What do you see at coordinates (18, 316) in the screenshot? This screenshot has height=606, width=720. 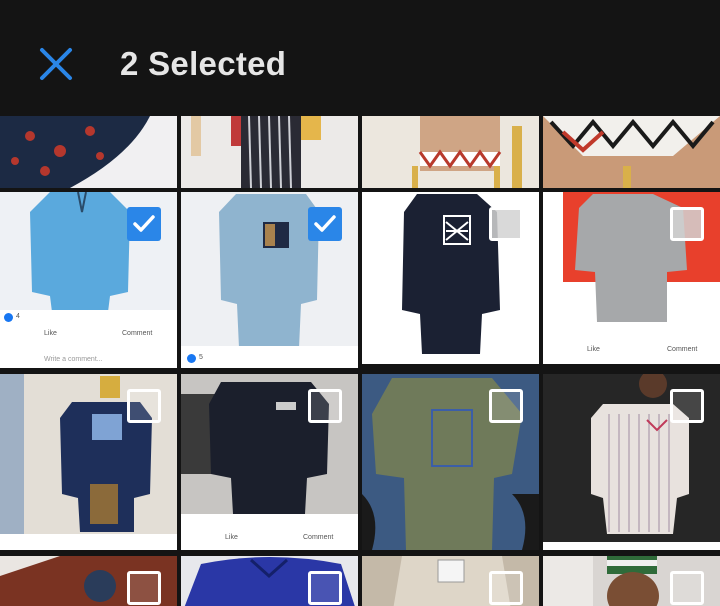 I see `reaction-count: 4` at bounding box center [18, 316].